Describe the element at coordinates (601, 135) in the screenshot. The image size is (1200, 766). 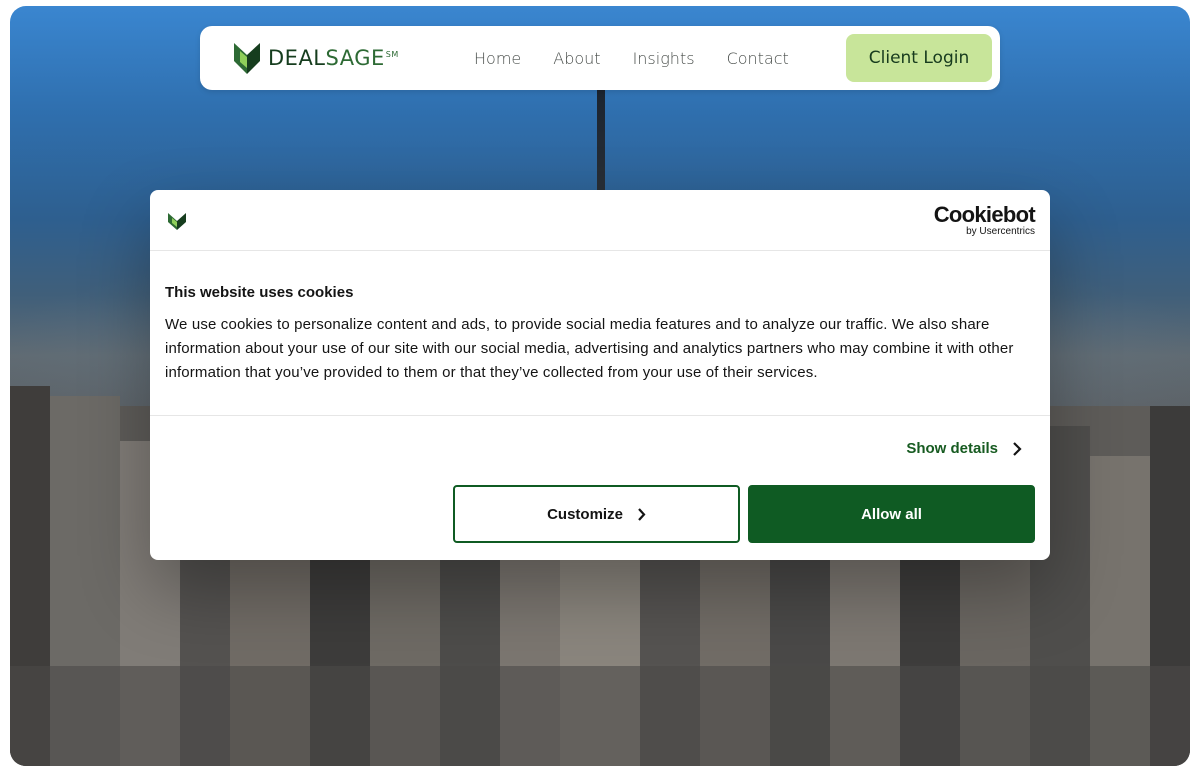
I see `building-antenna` at that location.